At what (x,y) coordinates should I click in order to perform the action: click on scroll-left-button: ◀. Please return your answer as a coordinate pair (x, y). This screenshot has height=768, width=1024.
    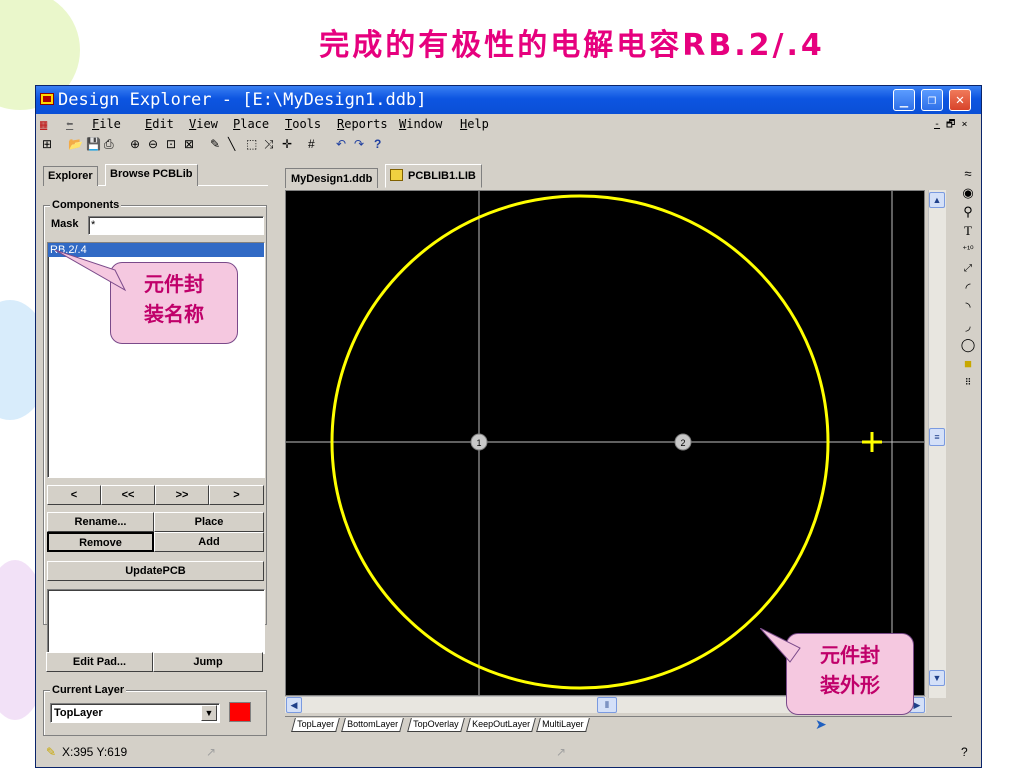
    Looking at the image, I should click on (294, 705).